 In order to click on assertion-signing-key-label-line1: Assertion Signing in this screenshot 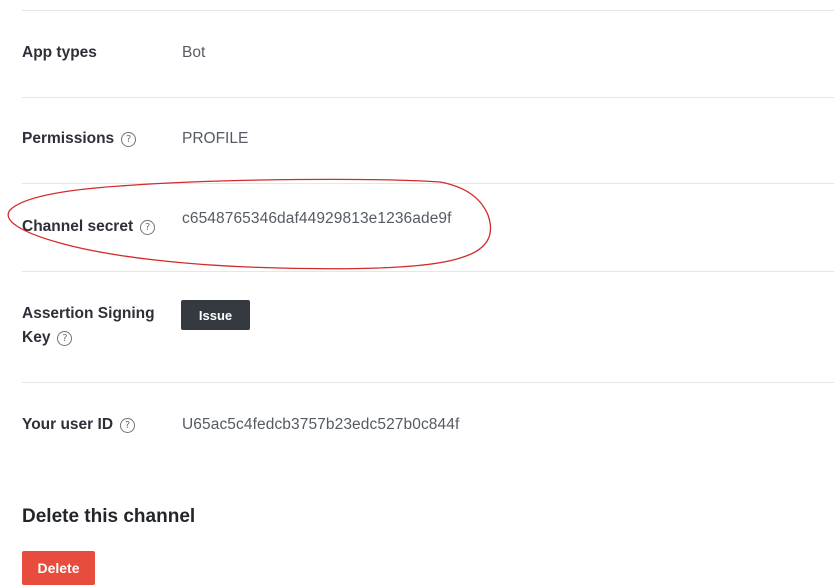, I will do `click(88, 313)`.